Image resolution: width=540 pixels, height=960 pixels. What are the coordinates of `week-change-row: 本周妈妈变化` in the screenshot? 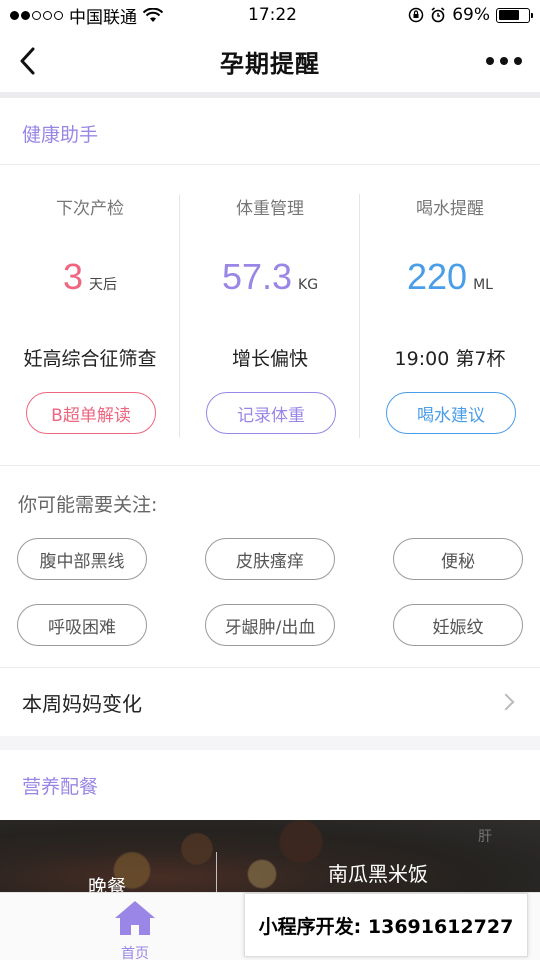 It's located at (270, 702).